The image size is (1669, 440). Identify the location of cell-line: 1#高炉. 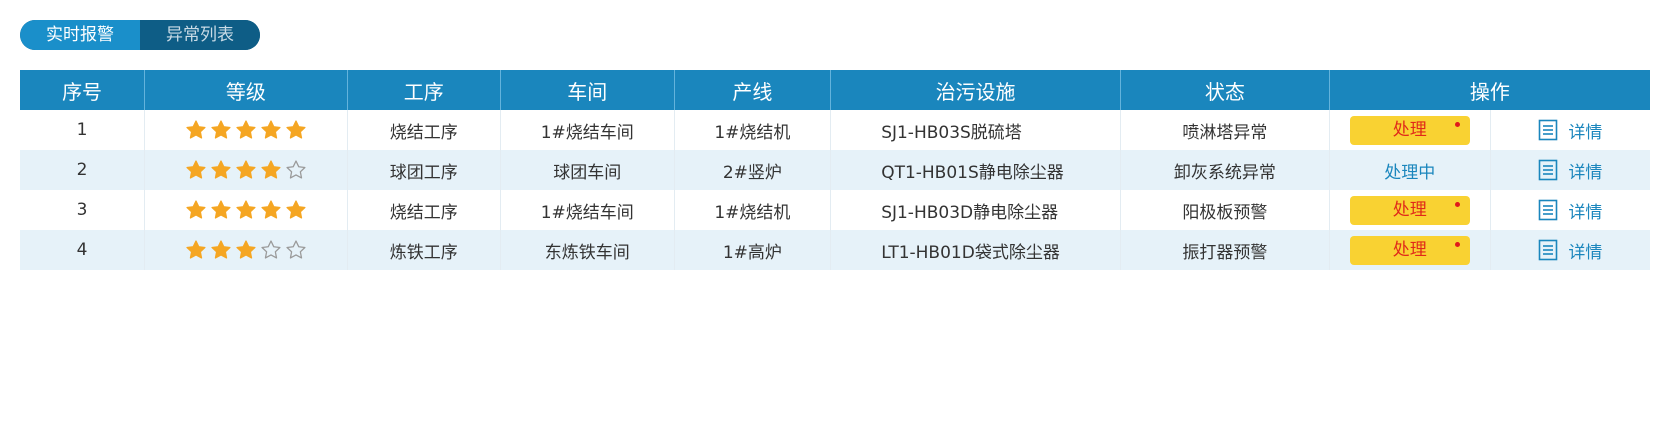
(753, 250).